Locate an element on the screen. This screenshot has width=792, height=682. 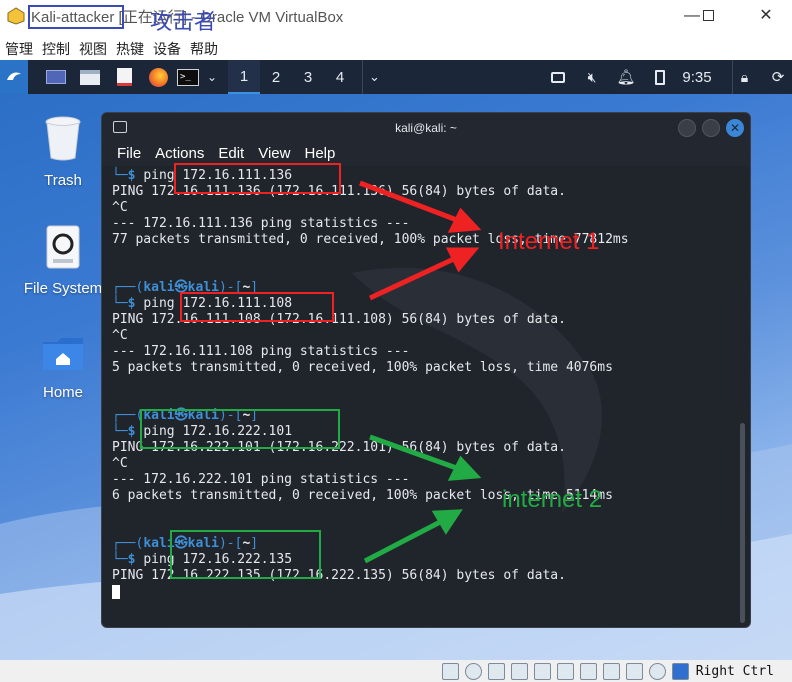
maximize-button is located at coordinates (708, 16).